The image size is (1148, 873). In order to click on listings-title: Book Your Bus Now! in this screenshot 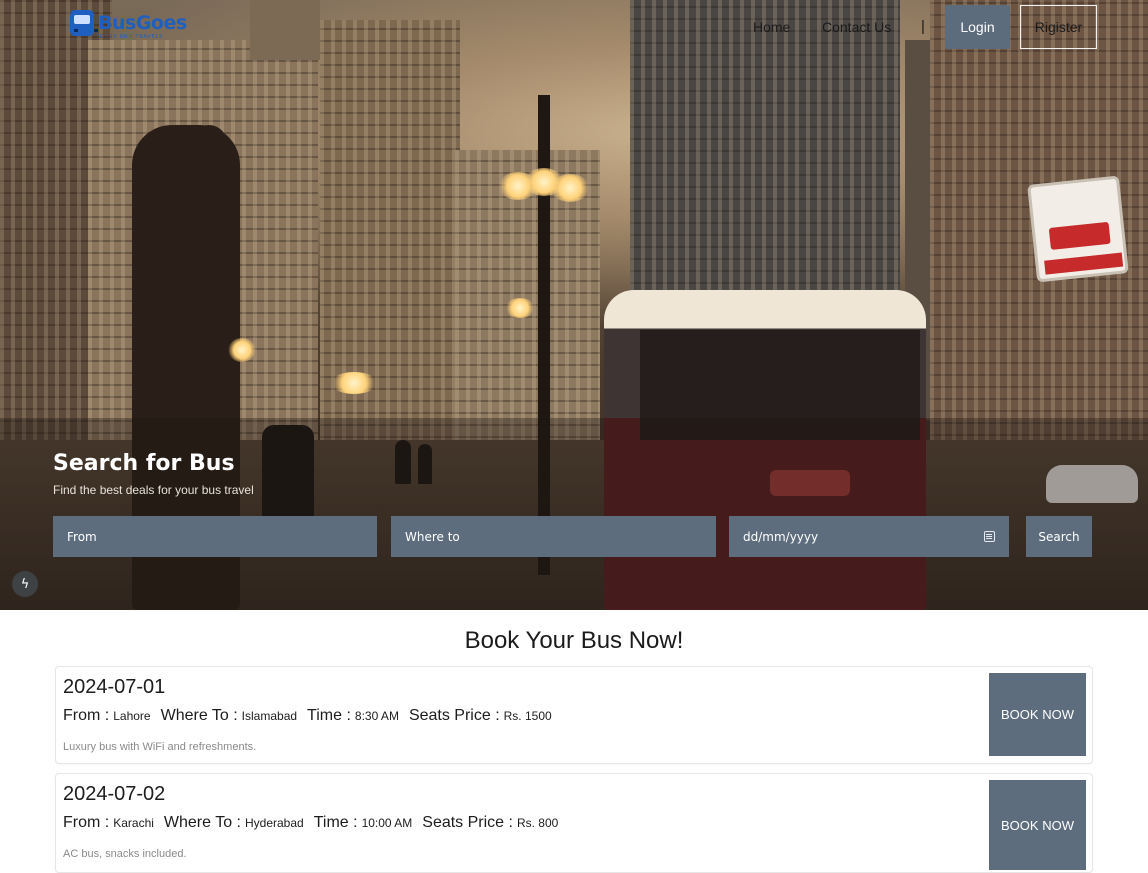, I will do `click(574, 640)`.